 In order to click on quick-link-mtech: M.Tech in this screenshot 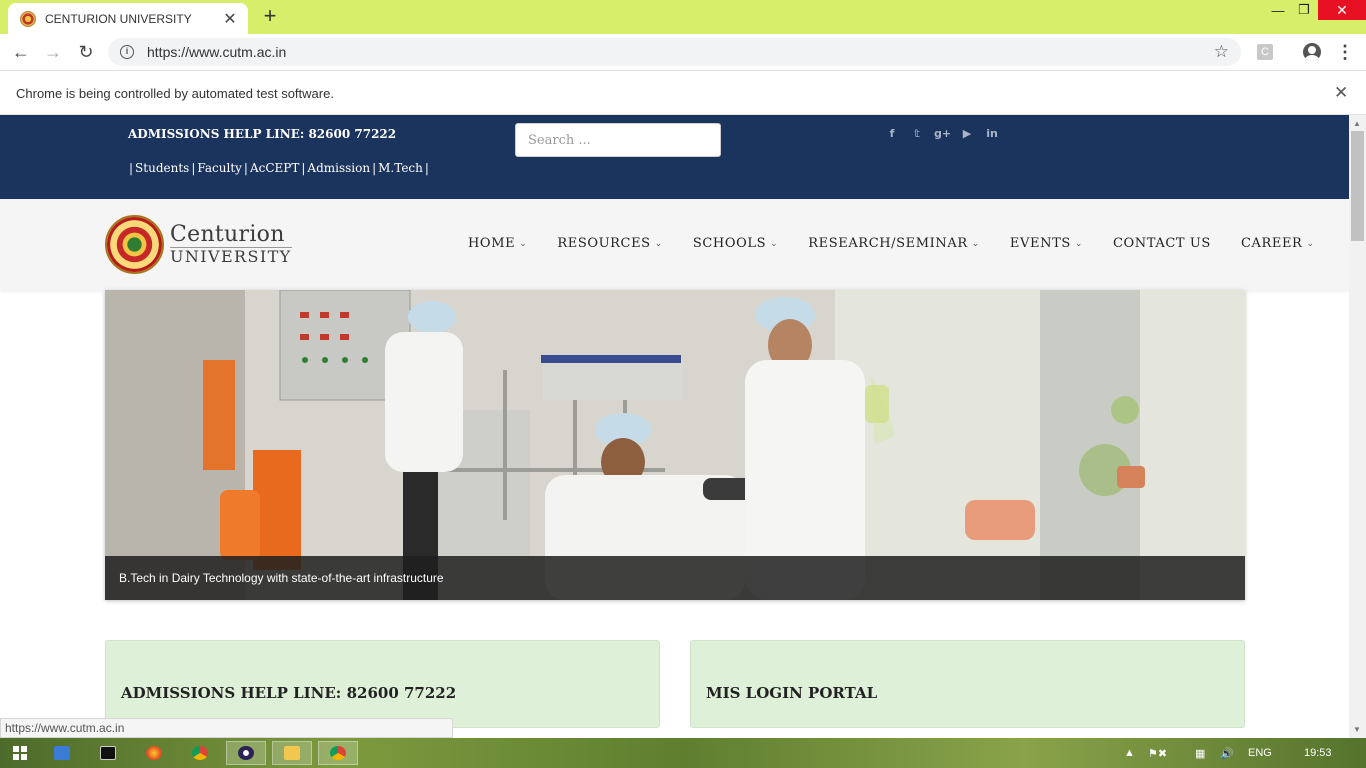, I will do `click(400, 168)`.